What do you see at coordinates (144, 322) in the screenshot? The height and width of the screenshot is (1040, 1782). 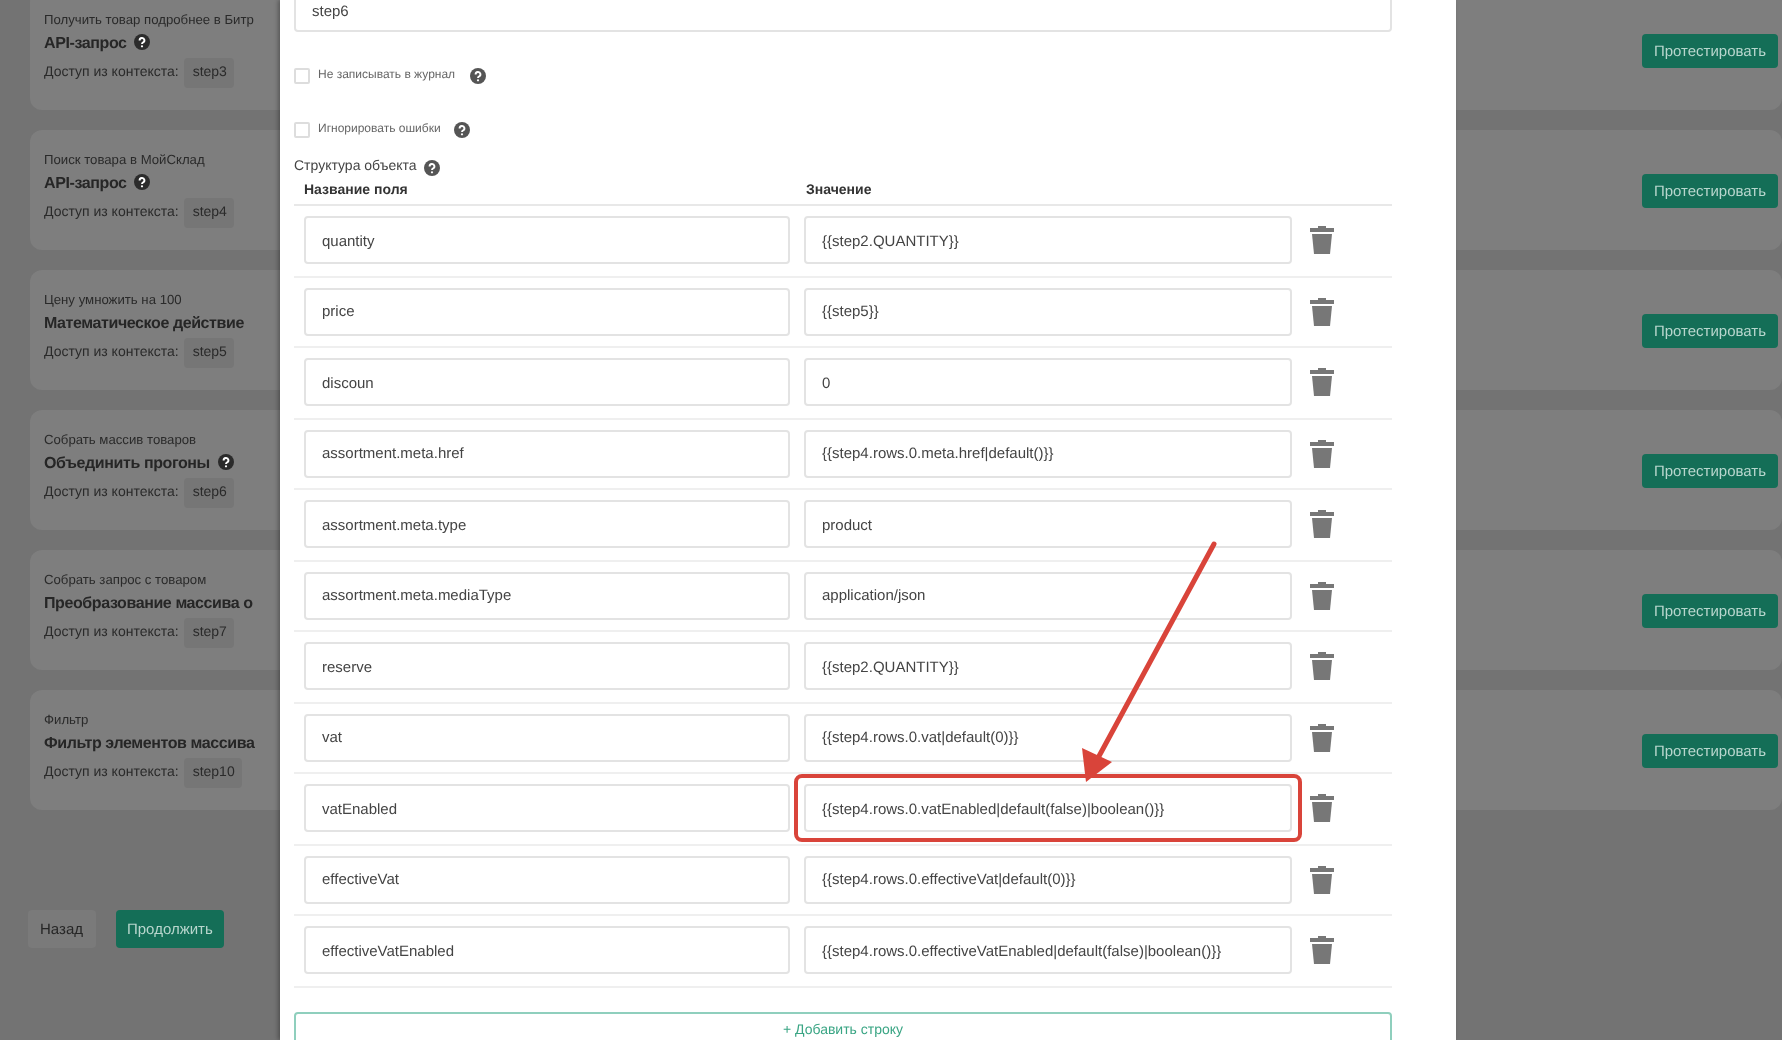 I see `step-title: Математическое действие` at bounding box center [144, 322].